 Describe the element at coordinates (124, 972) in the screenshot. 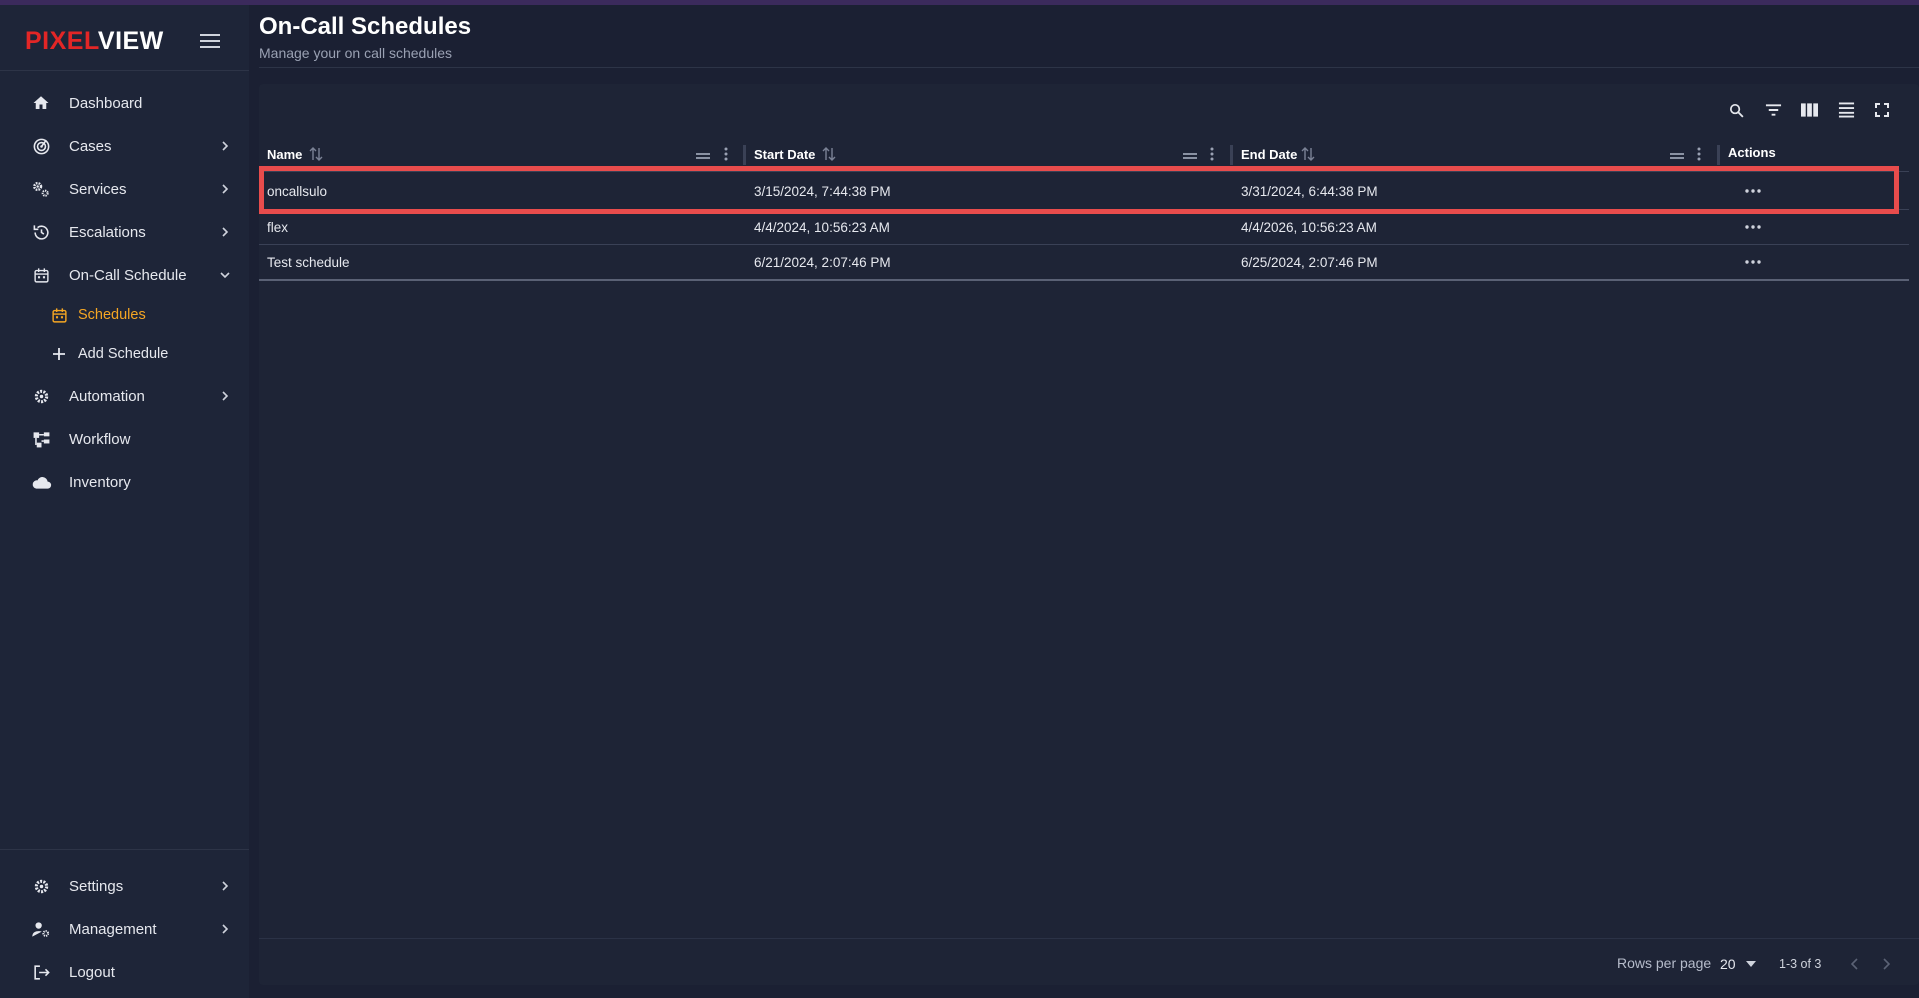

I see `sidebar-item-logout: Logout` at that location.